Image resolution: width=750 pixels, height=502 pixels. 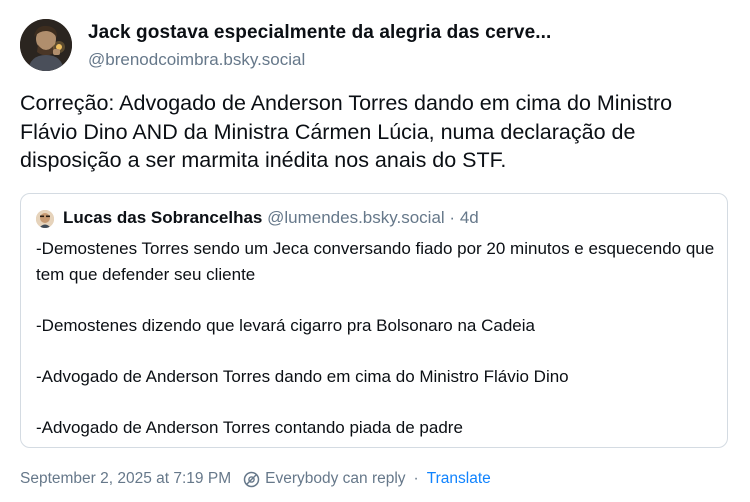 What do you see at coordinates (45, 219) in the screenshot?
I see `quoted-author-avatar` at bounding box center [45, 219].